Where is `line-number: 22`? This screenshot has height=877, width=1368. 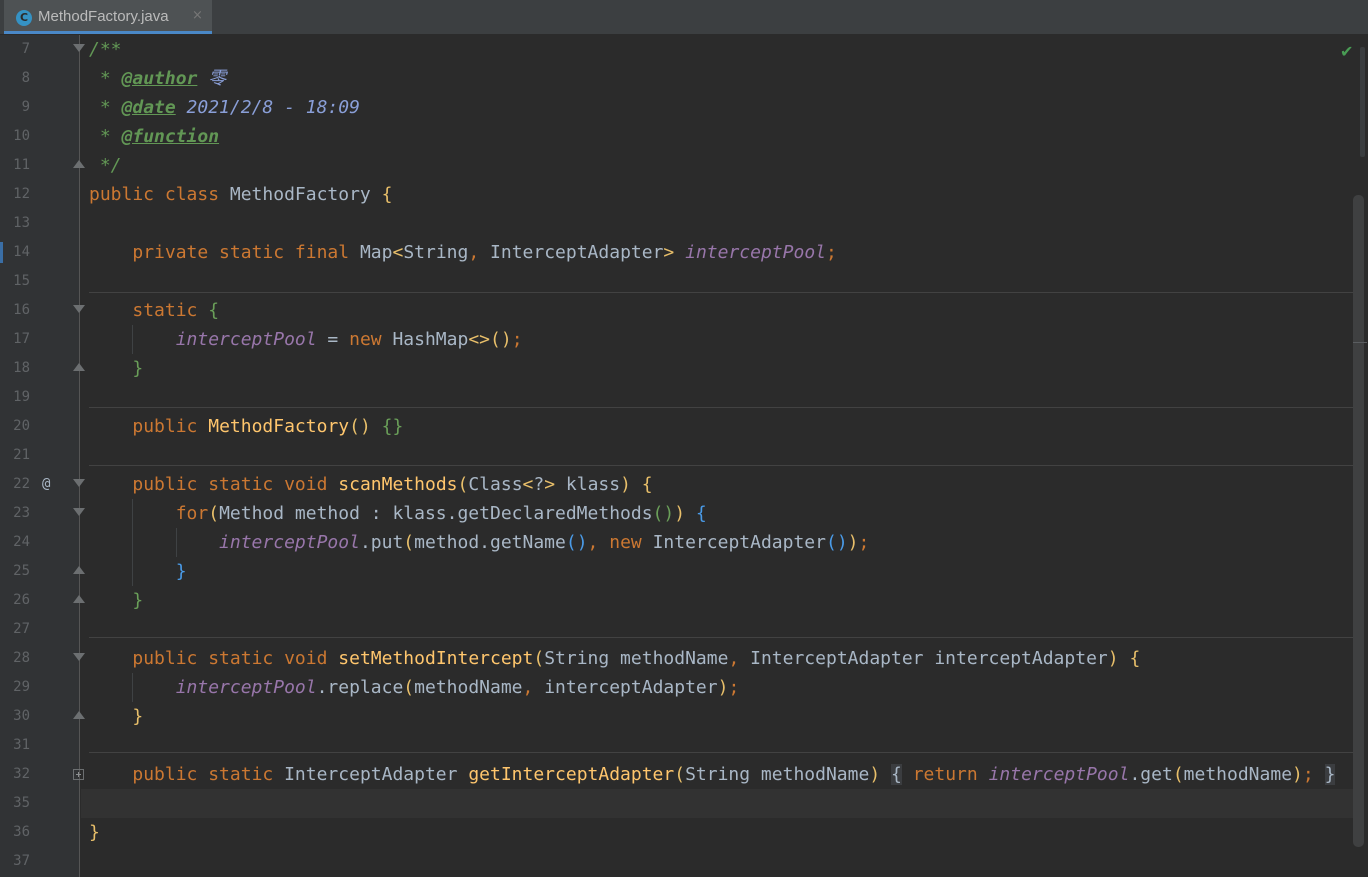
line-number: 22 is located at coordinates (21, 484).